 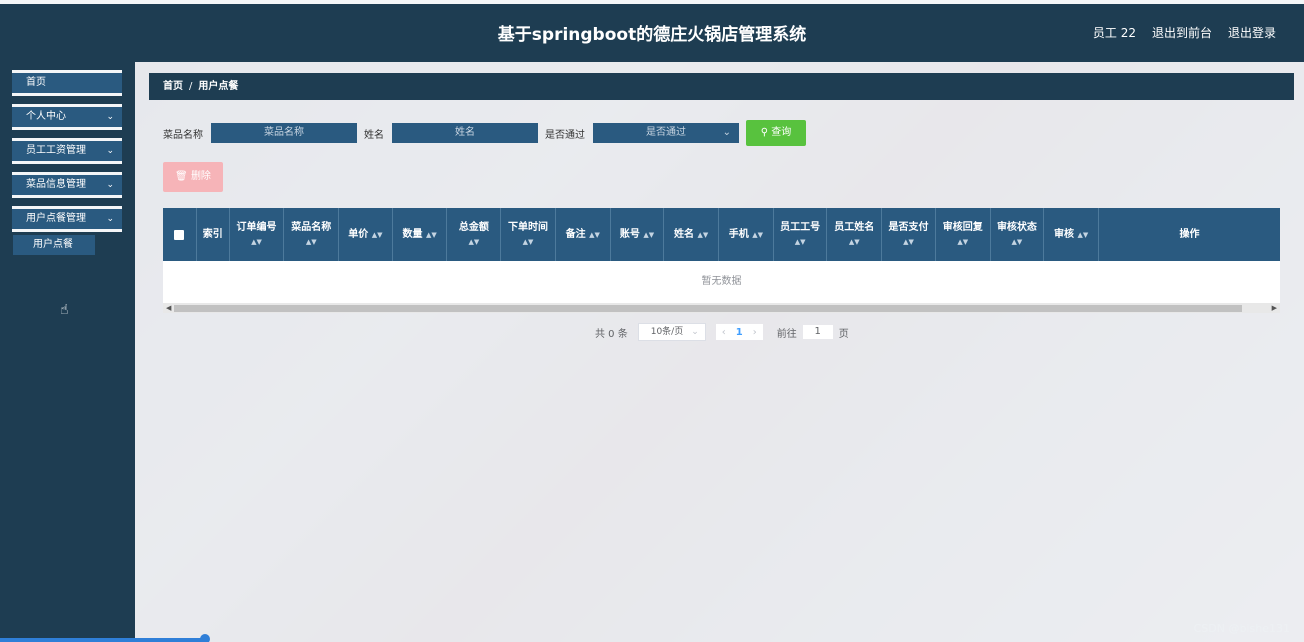 What do you see at coordinates (200, 176) in the screenshot?
I see `delete-button-label: 删除` at bounding box center [200, 176].